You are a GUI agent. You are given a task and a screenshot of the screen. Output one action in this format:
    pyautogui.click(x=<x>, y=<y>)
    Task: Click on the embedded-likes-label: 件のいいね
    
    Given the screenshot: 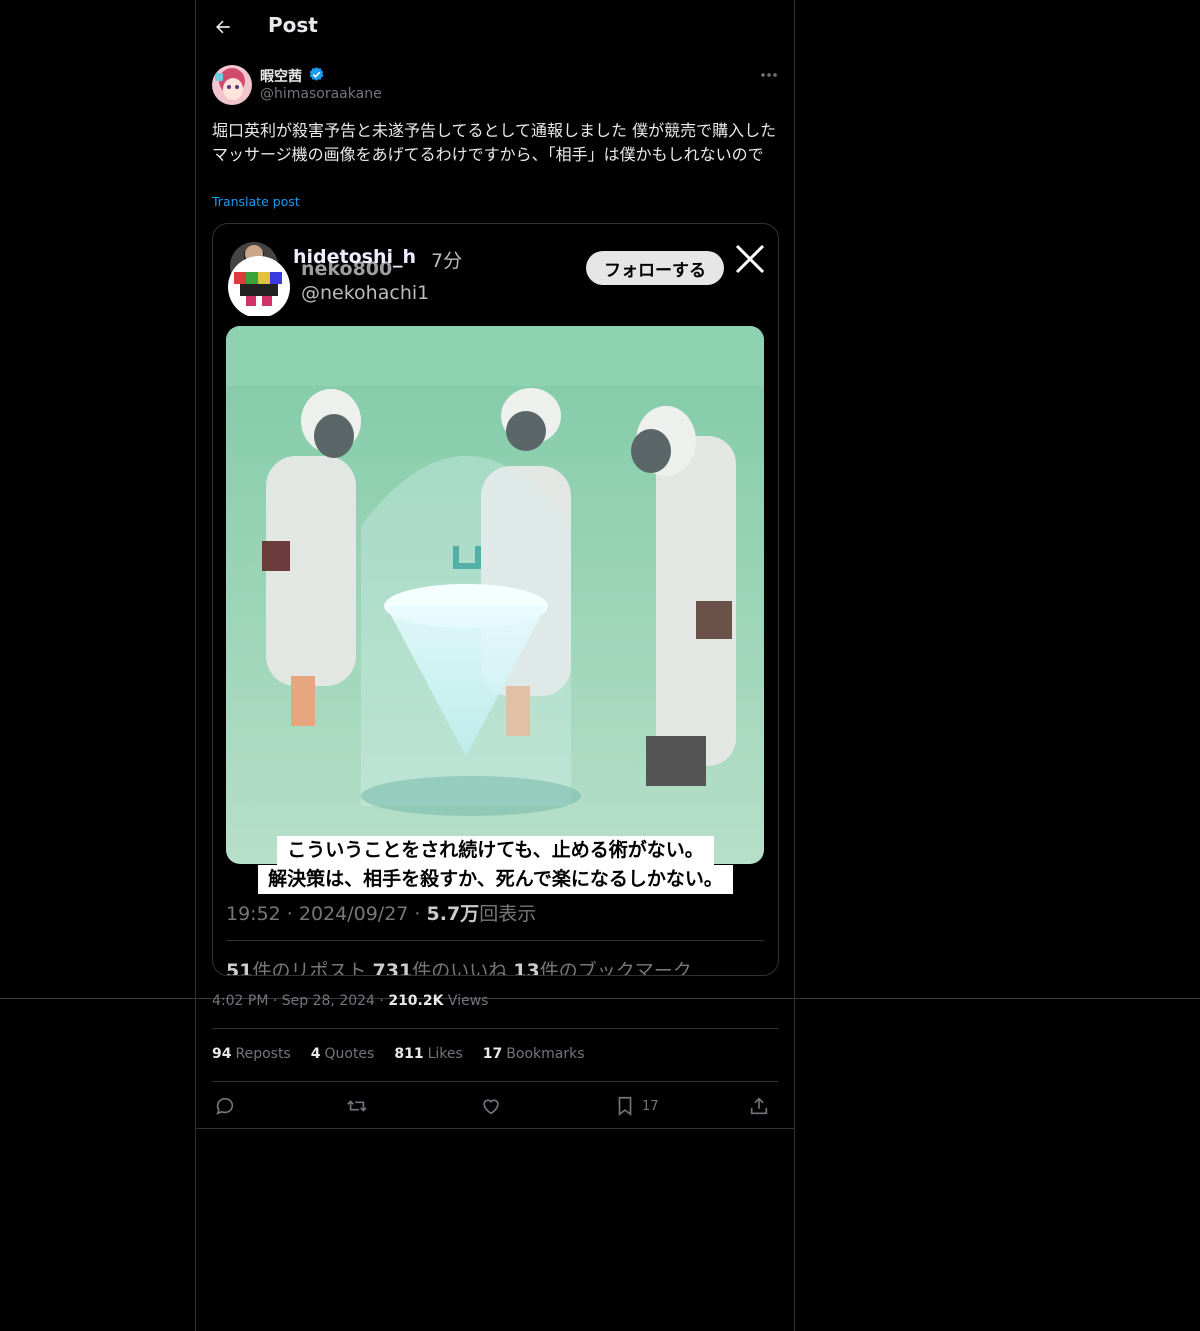 What is the action you would take?
    pyautogui.click(x=460, y=968)
    